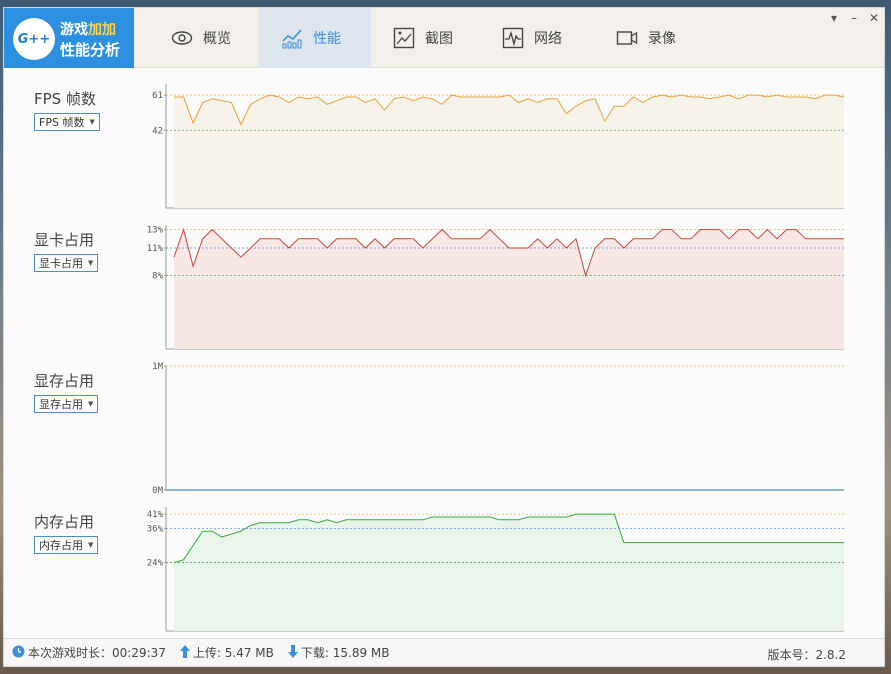  Describe the element at coordinates (404, 38) in the screenshot. I see `image-icon` at that location.